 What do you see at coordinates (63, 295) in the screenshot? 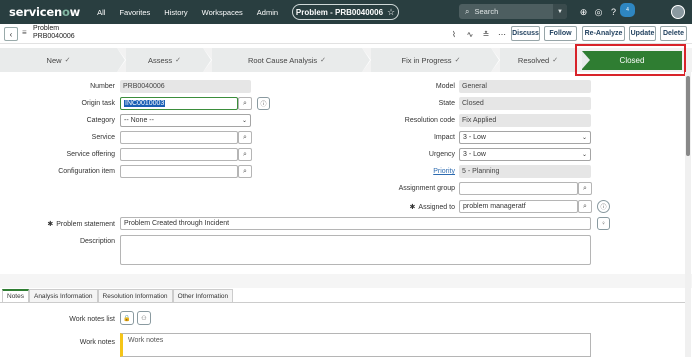
I see `tab-analysis-information: Analysis Information` at bounding box center [63, 295].